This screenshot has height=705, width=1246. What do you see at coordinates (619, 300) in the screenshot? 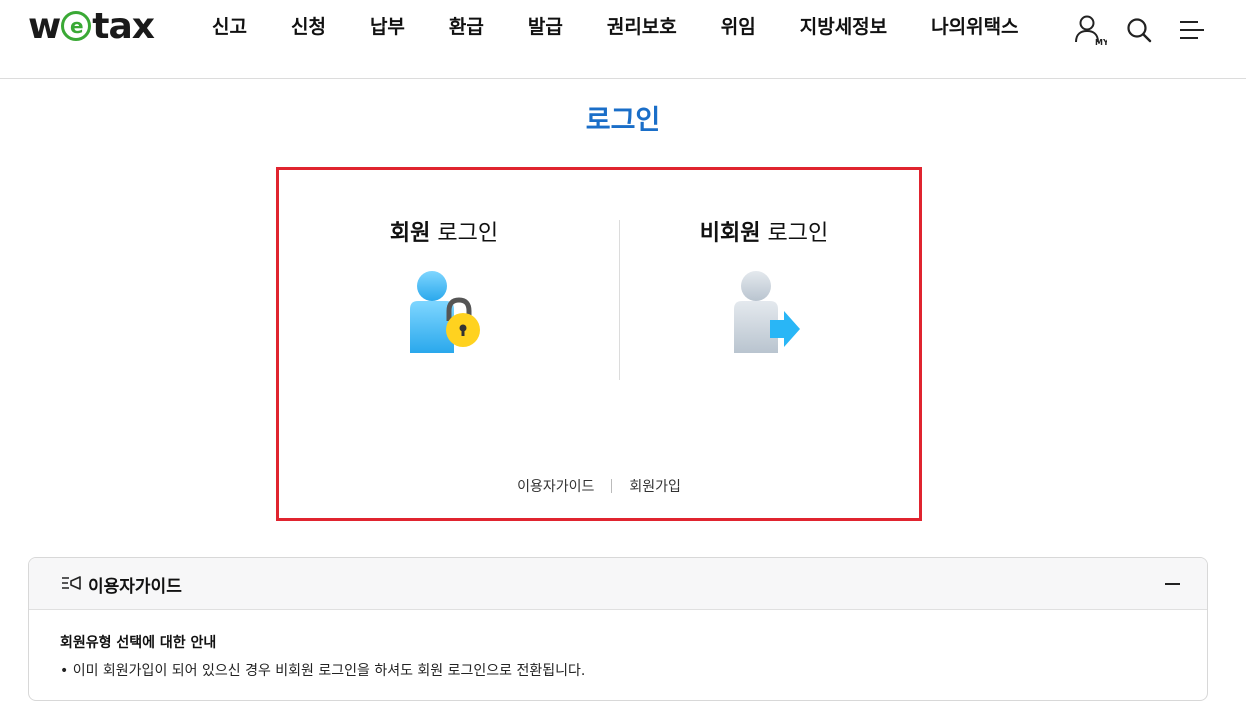
I see `column-divider` at bounding box center [619, 300].